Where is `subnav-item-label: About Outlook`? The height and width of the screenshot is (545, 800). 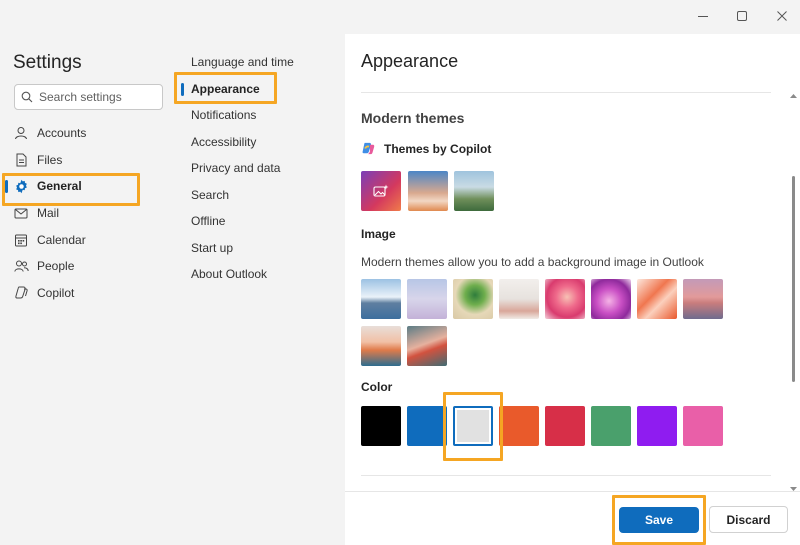 subnav-item-label: About Outlook is located at coordinates (229, 274).